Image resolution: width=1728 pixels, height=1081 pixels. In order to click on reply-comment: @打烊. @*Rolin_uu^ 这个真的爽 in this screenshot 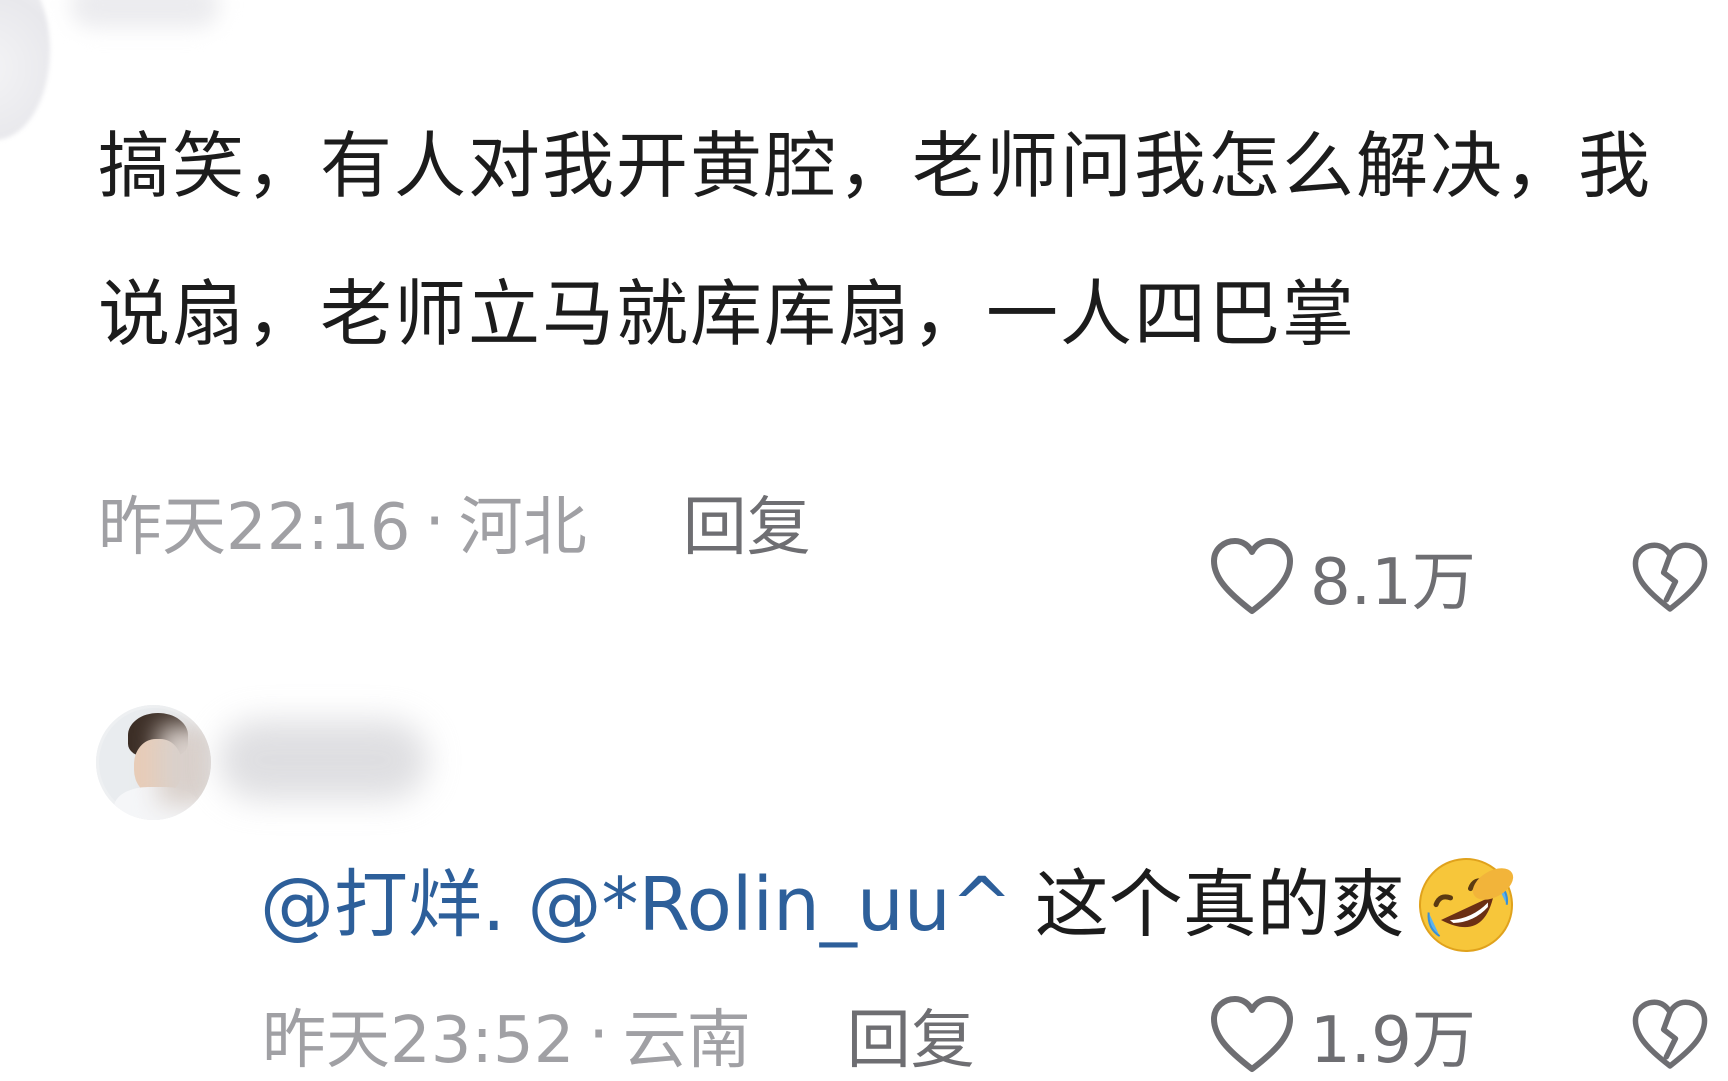, I will do `click(890, 905)`.